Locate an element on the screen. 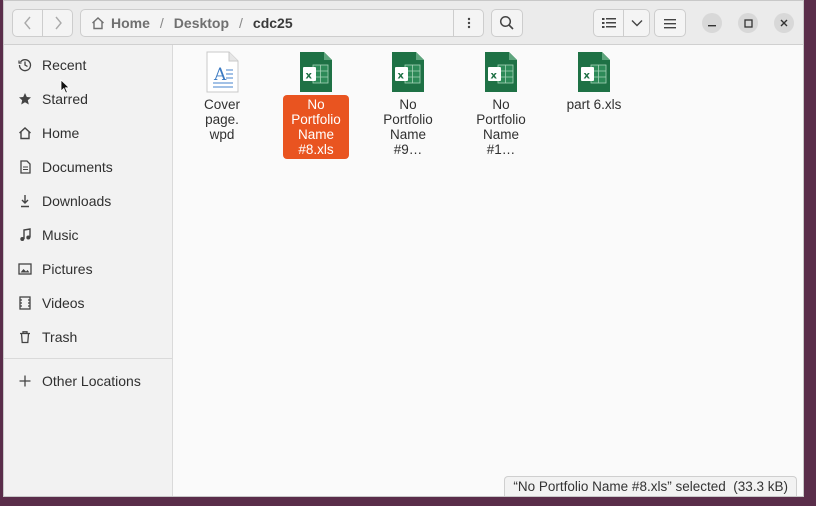 This screenshot has width=816, height=506. sidebar-item-label: Recent is located at coordinates (64, 65).